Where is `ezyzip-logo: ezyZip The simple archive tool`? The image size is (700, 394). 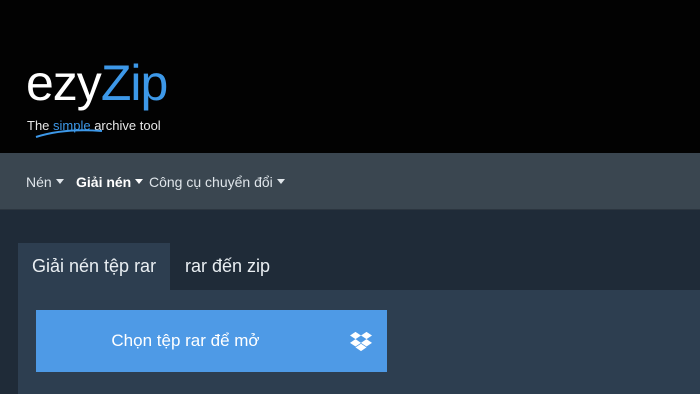 ezyzip-logo: ezyZip The simple archive tool is located at coordinates (101, 98).